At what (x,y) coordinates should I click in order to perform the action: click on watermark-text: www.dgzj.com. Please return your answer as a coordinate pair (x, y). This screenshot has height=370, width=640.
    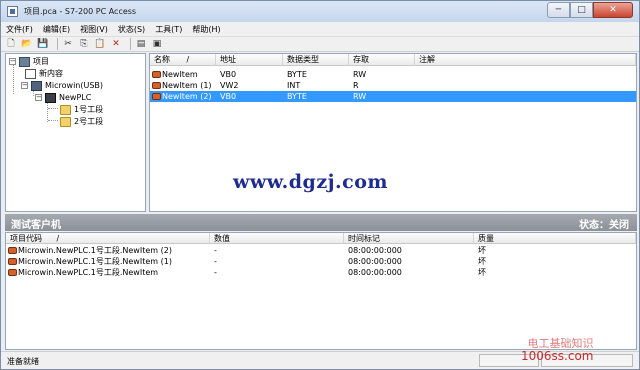
    Looking at the image, I should click on (310, 182).